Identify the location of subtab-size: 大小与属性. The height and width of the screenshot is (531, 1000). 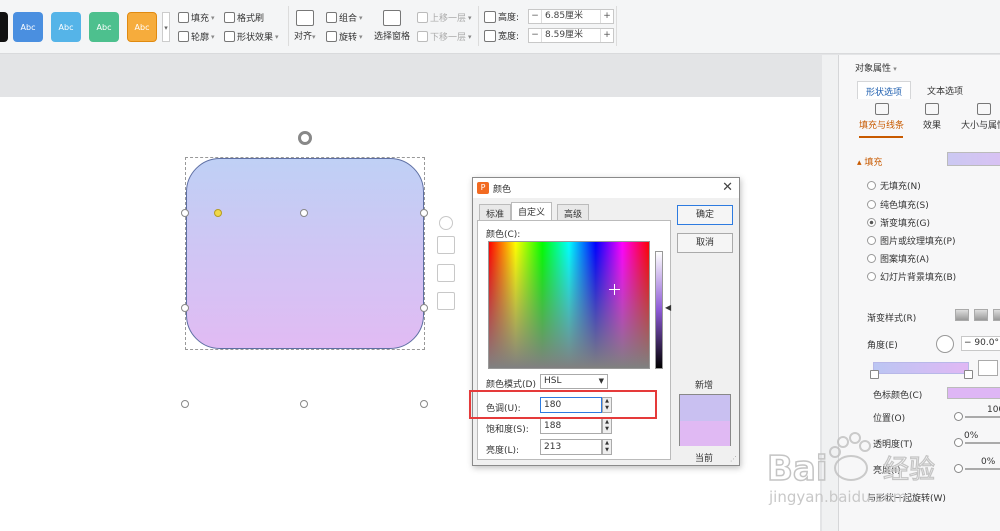
(980, 117).